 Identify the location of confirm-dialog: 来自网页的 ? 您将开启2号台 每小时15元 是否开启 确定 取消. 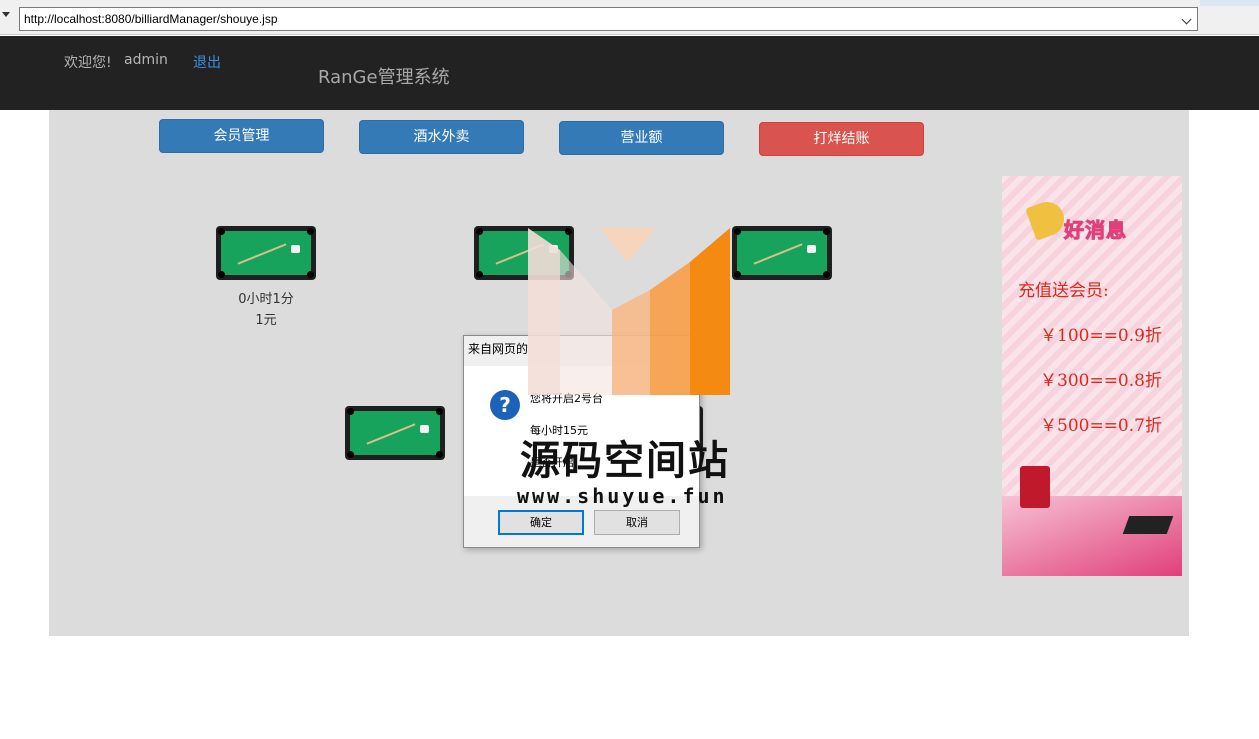
(581, 441).